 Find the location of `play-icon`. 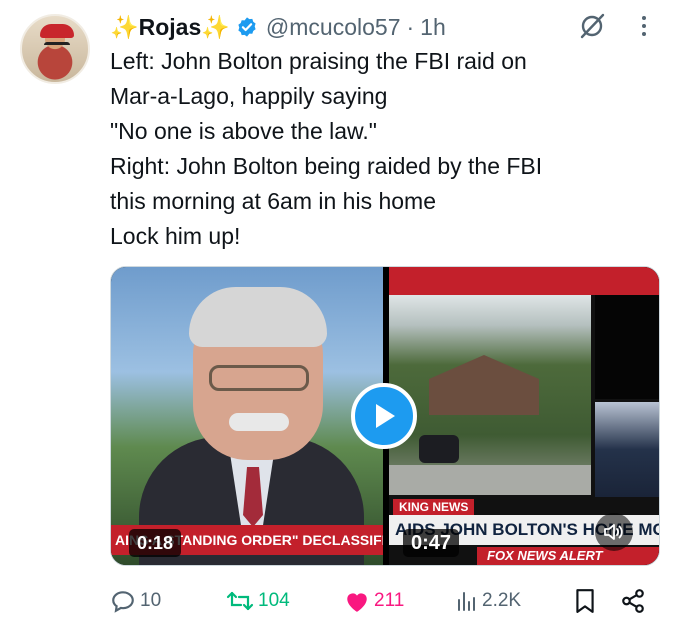

play-icon is located at coordinates (385, 416).